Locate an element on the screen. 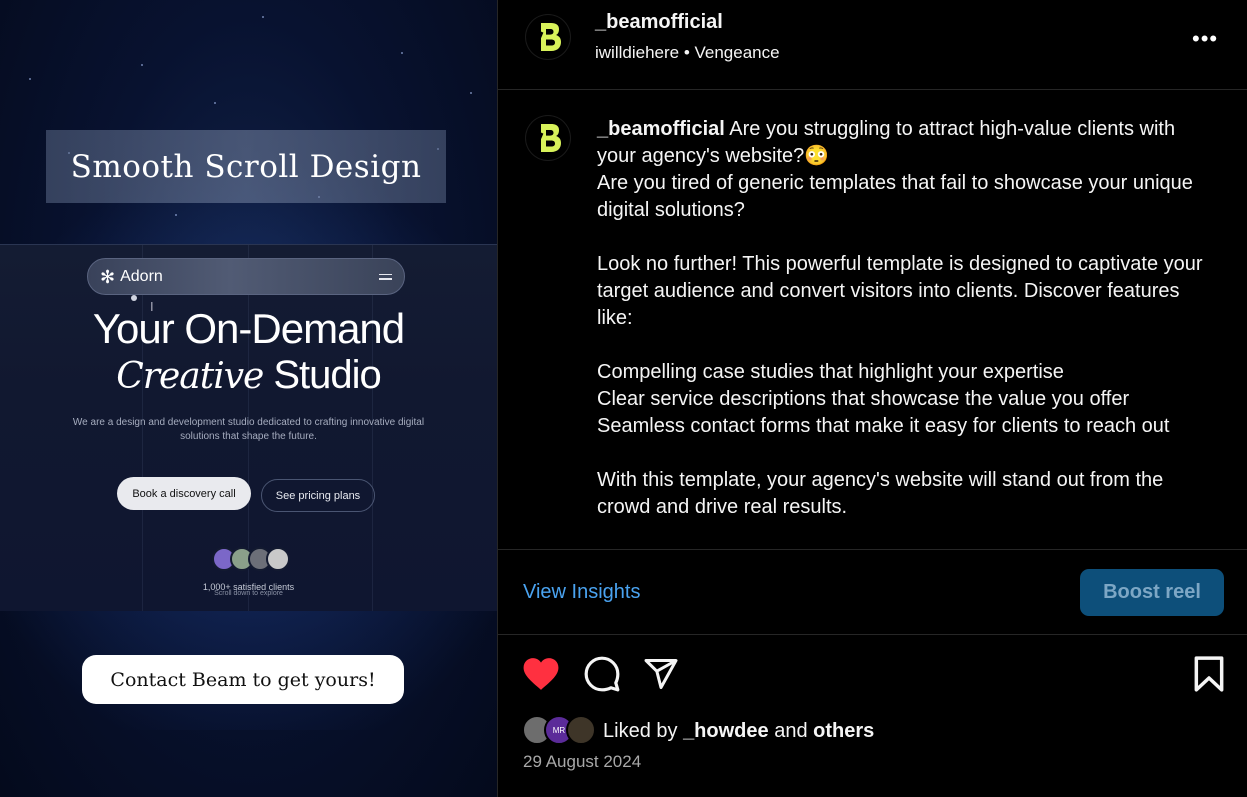 This screenshot has height=797, width=1247. caption-username: _beamofficial is located at coordinates (661, 129).